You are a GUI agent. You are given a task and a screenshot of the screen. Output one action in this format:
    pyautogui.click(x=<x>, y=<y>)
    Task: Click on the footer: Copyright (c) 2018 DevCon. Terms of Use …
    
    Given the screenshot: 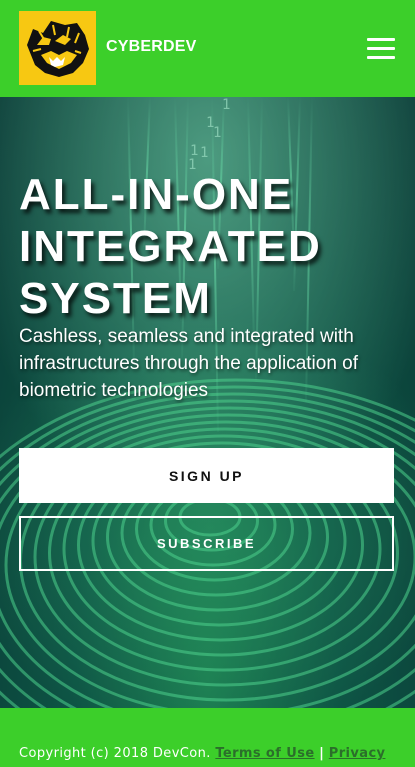 What is the action you would take?
    pyautogui.click(x=207, y=737)
    